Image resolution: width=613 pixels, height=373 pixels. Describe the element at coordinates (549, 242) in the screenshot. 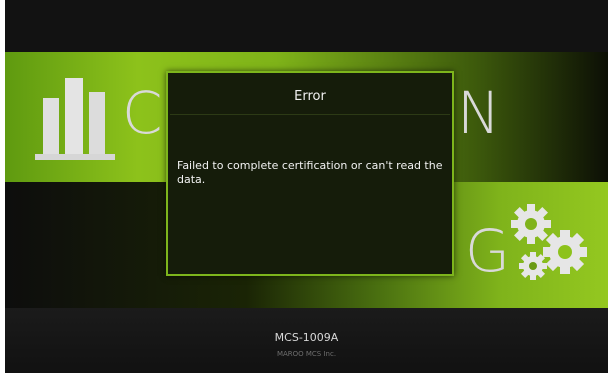

I see `gears-icon` at that location.